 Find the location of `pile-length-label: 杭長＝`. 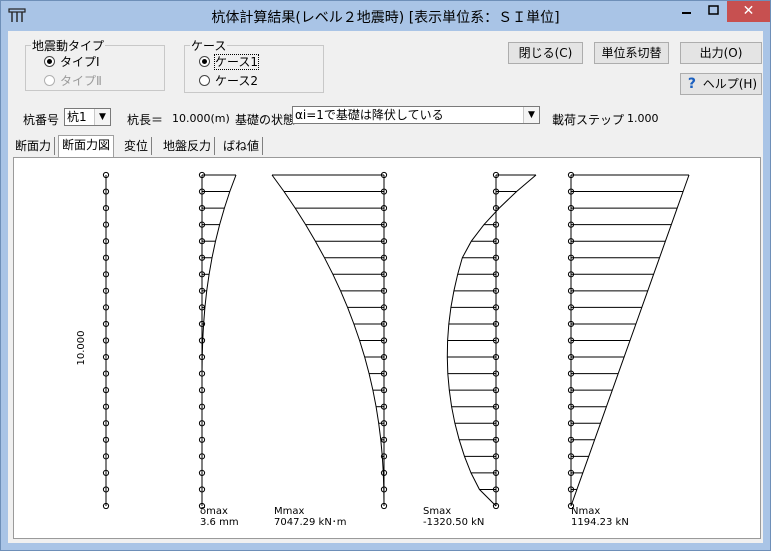

pile-length-label: 杭長＝ is located at coordinates (145, 120).